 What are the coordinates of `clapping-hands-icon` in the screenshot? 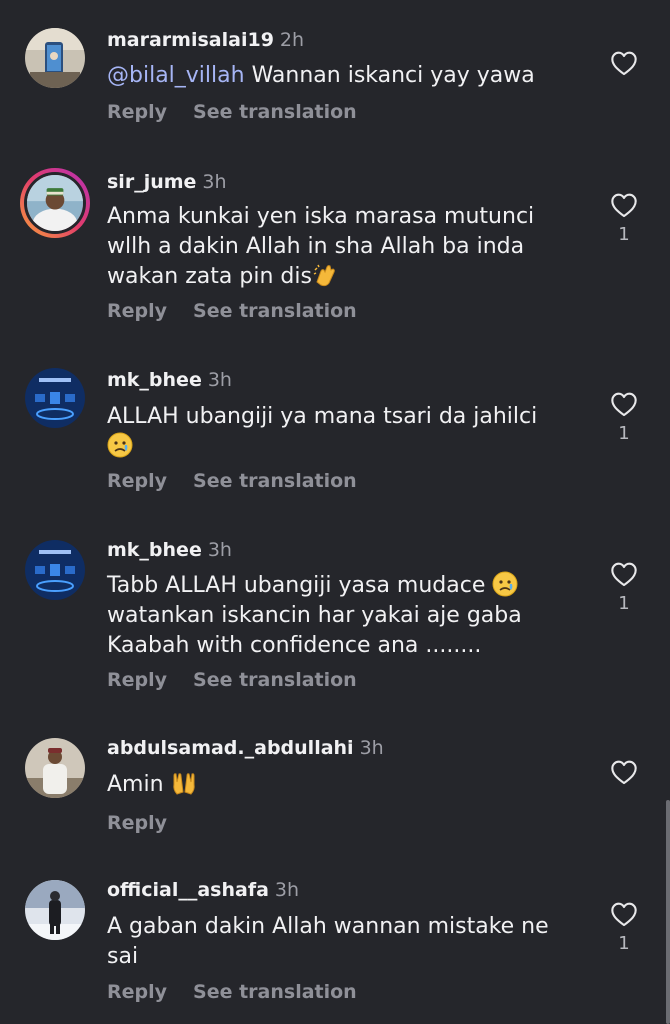 It's located at (324, 275).